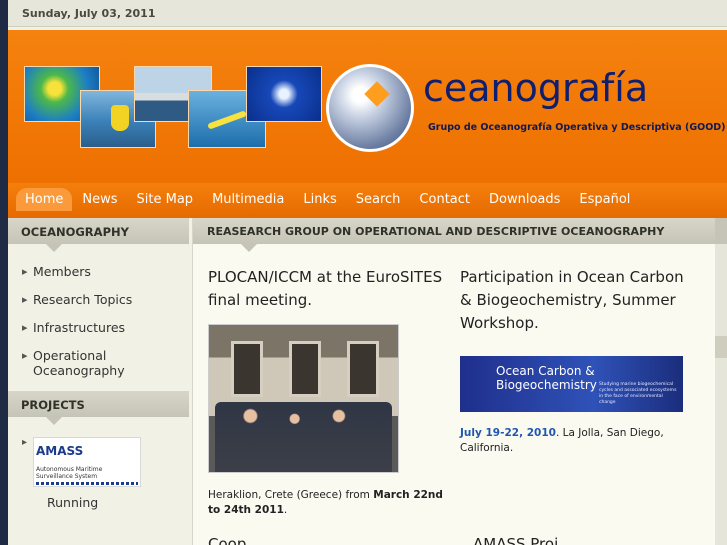 The width and height of the screenshot is (727, 545). I want to click on globe-logo-icon, so click(370, 108).